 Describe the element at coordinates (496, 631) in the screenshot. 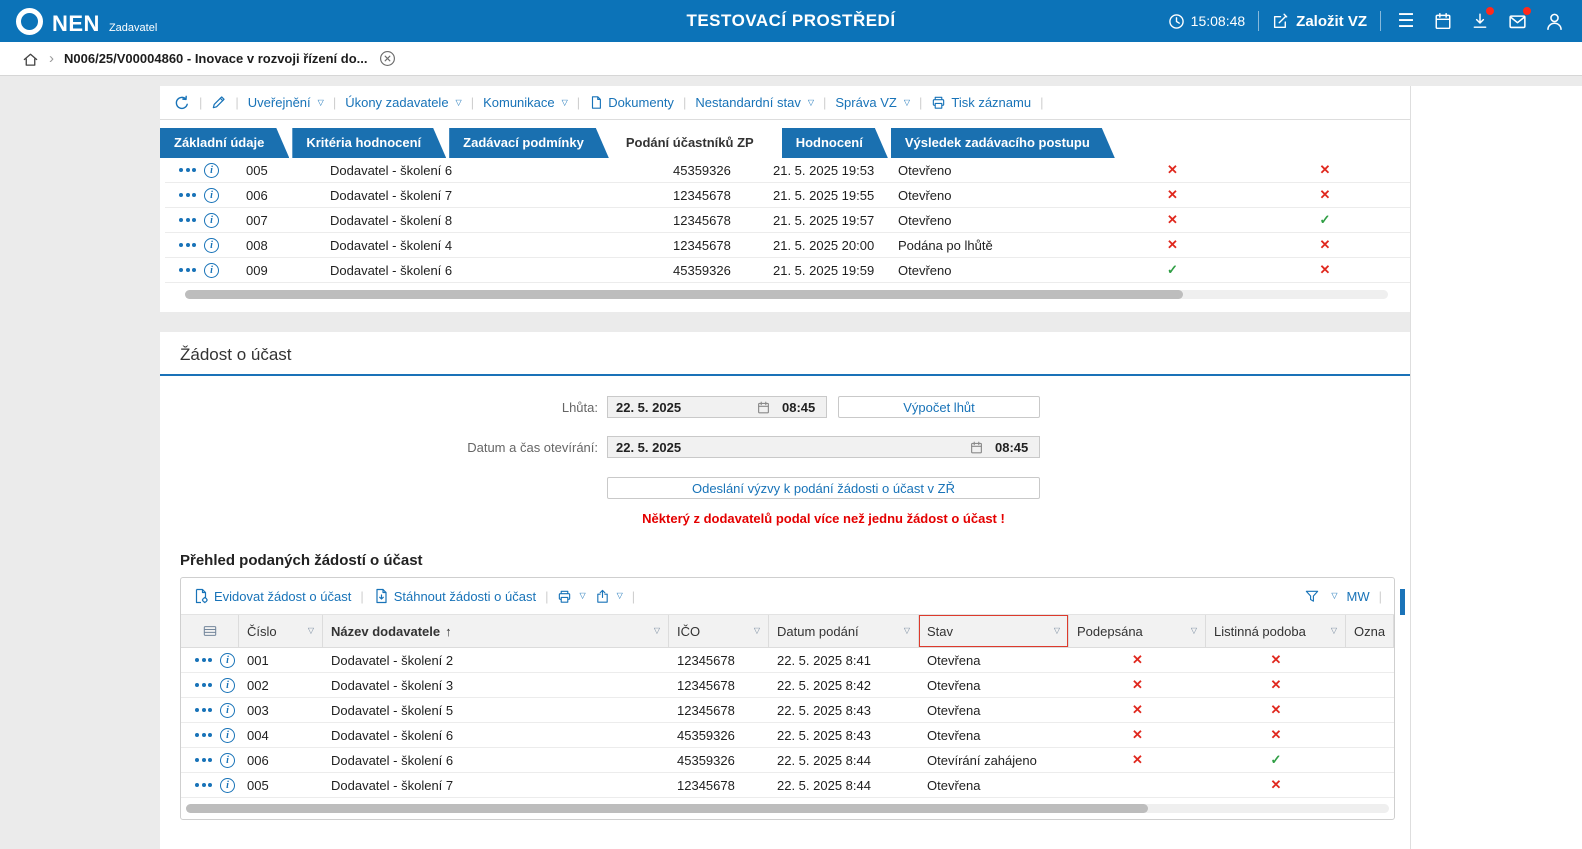

I see `column-header-nazev-dodavatele: Název dodavatele ↑ ▽` at that location.